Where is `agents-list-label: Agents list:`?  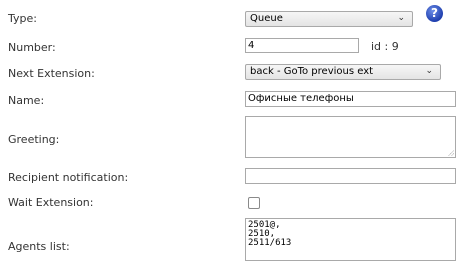 agents-list-label: Agents list: is located at coordinates (39, 246).